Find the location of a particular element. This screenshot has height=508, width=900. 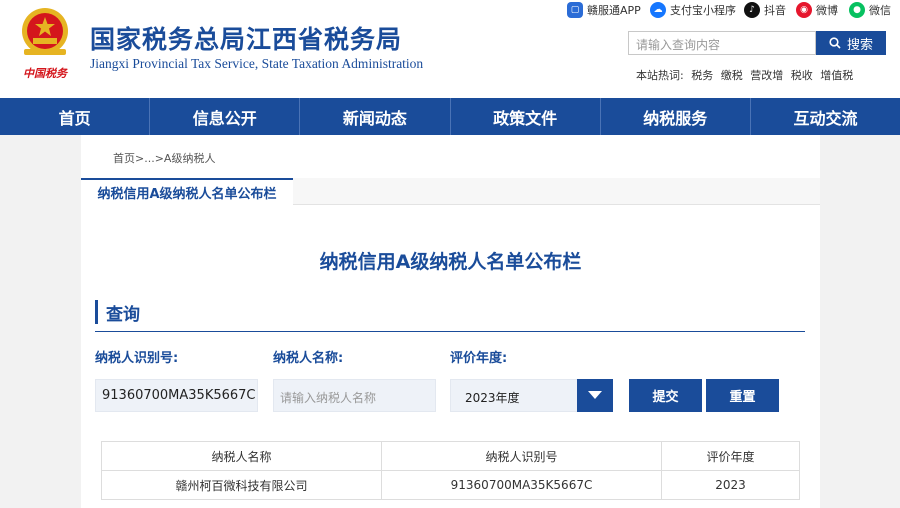

year-cell: 2023 is located at coordinates (730, 485).